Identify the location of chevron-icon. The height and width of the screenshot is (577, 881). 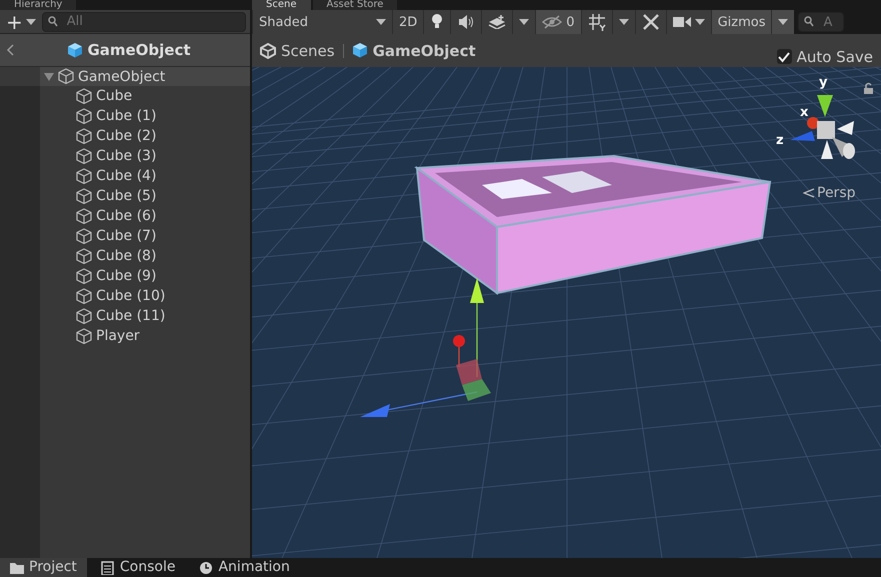
(809, 193).